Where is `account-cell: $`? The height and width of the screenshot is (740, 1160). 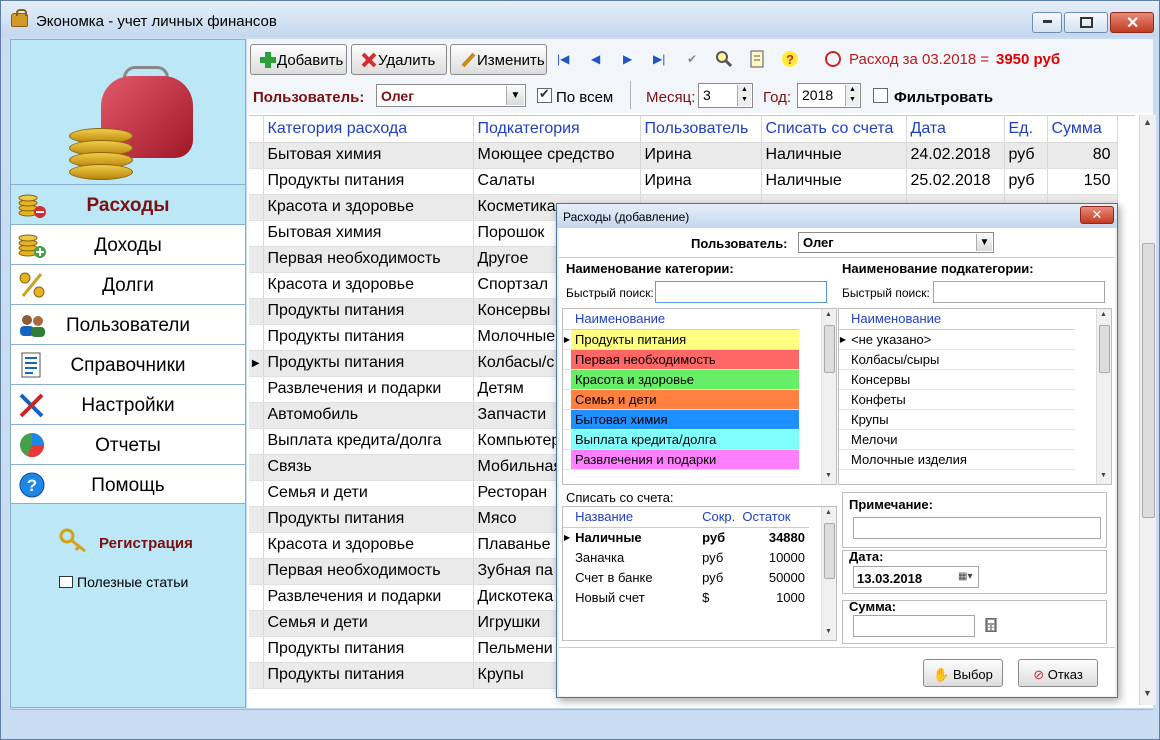 account-cell: $ is located at coordinates (718, 597).